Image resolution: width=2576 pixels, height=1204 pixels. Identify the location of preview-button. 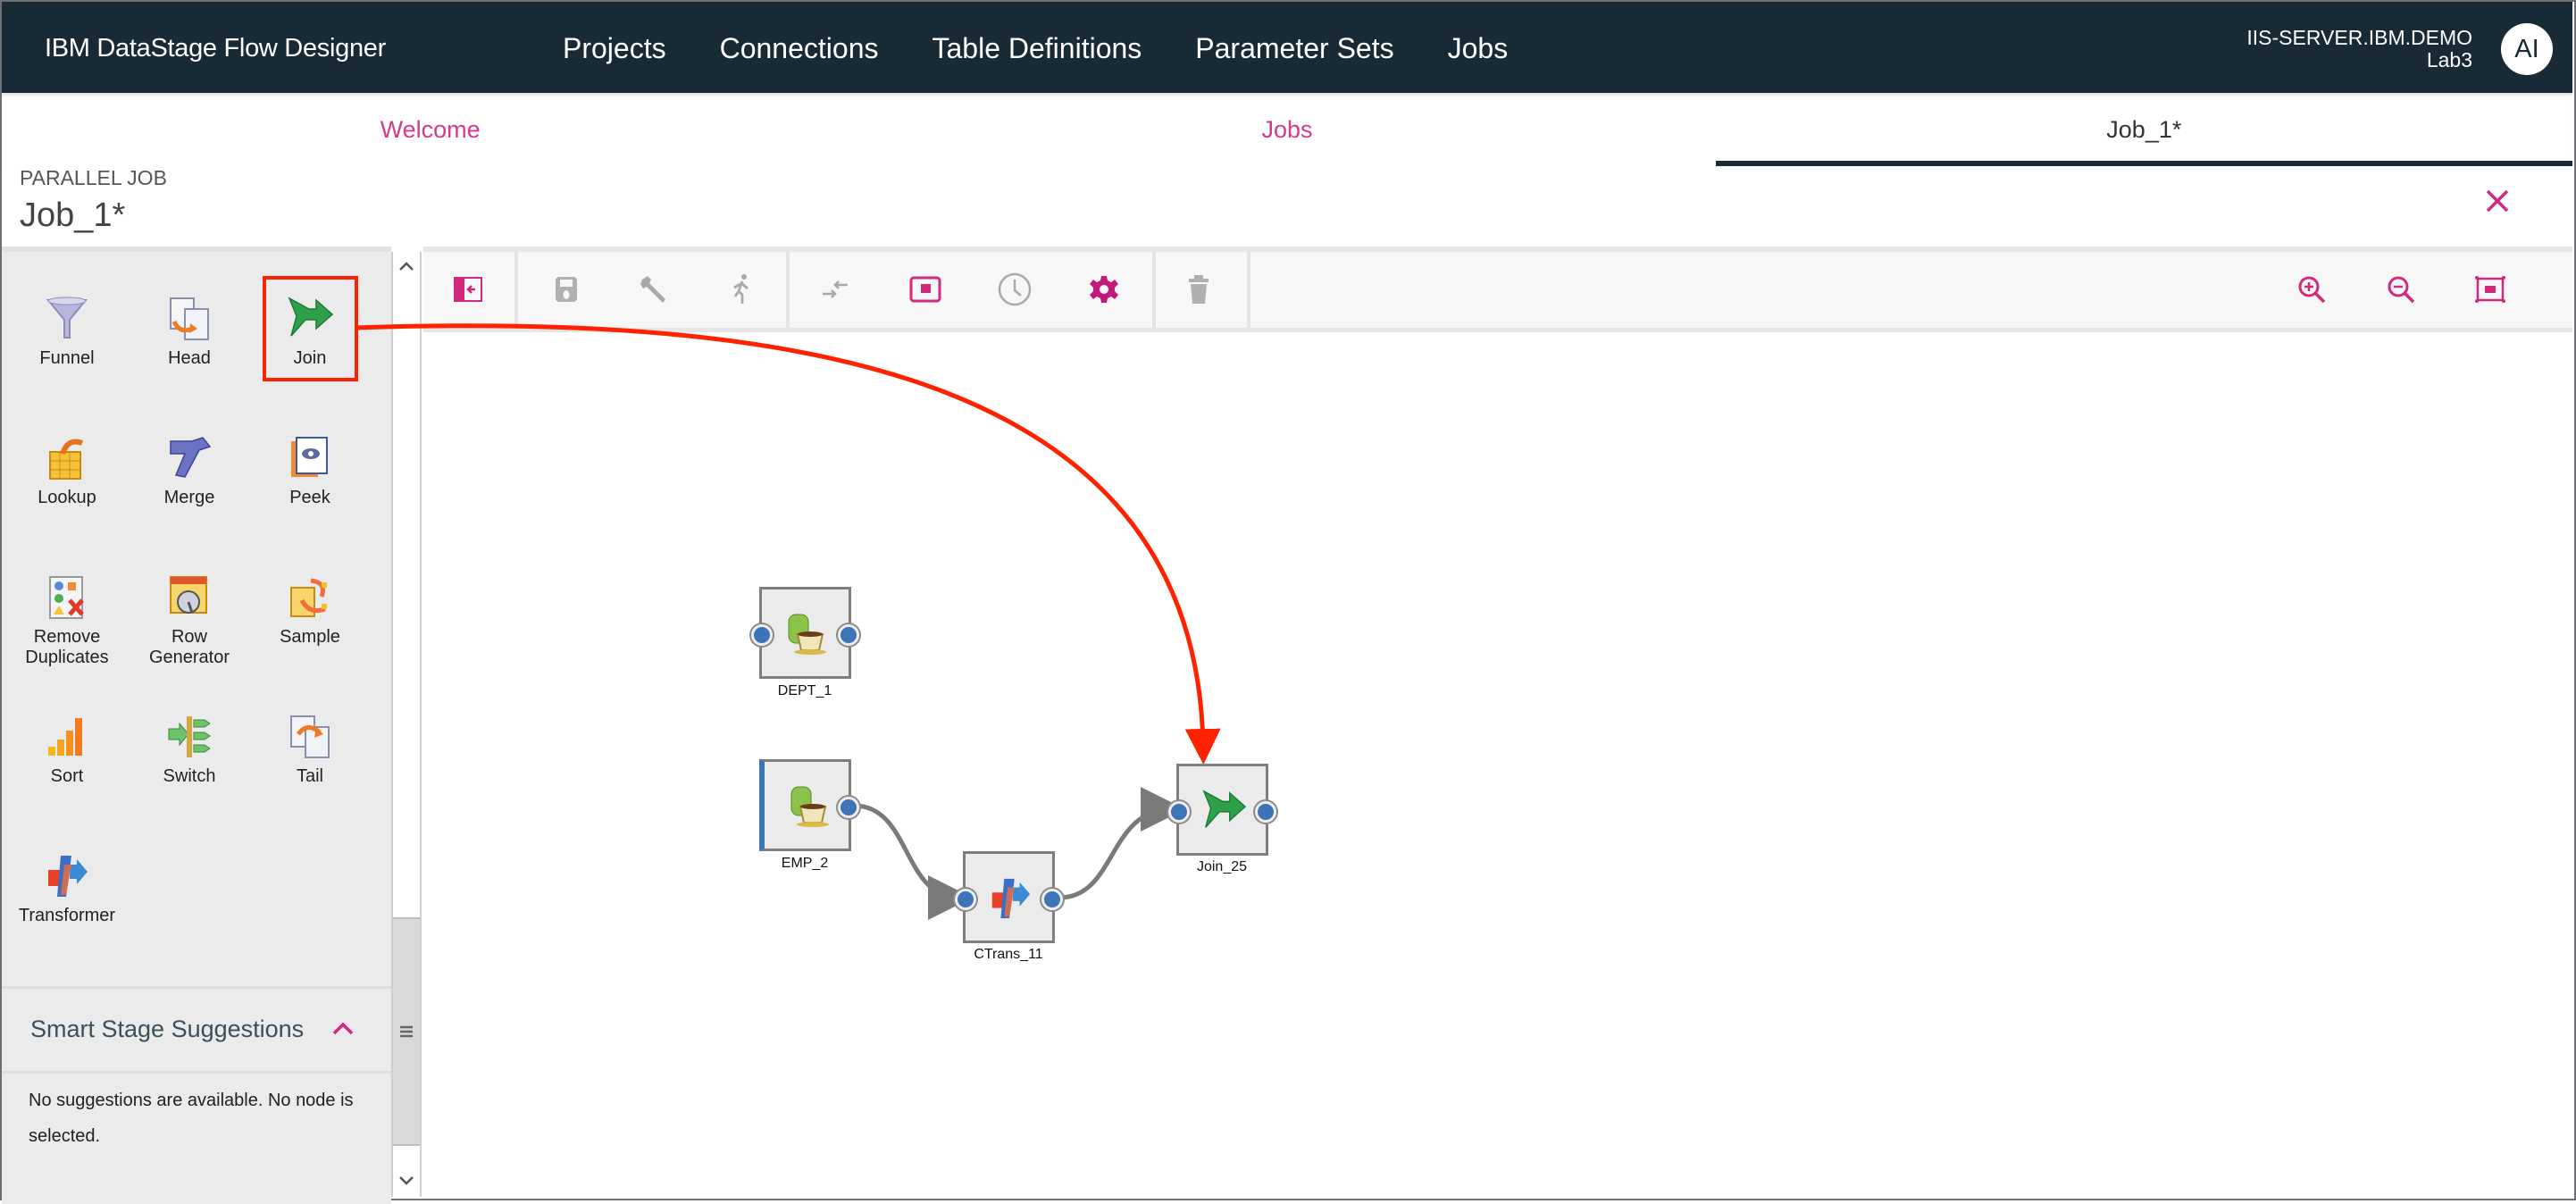
(925, 289).